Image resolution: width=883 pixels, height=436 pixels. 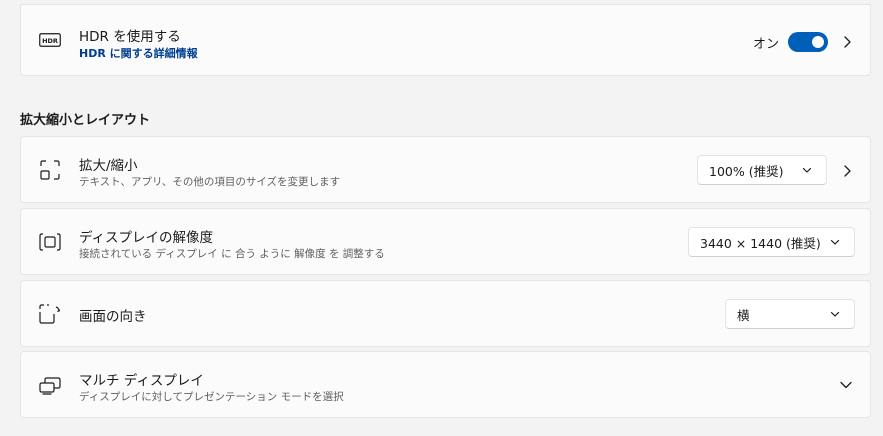 I want to click on scale-title: 拡大/縮小, so click(x=108, y=166).